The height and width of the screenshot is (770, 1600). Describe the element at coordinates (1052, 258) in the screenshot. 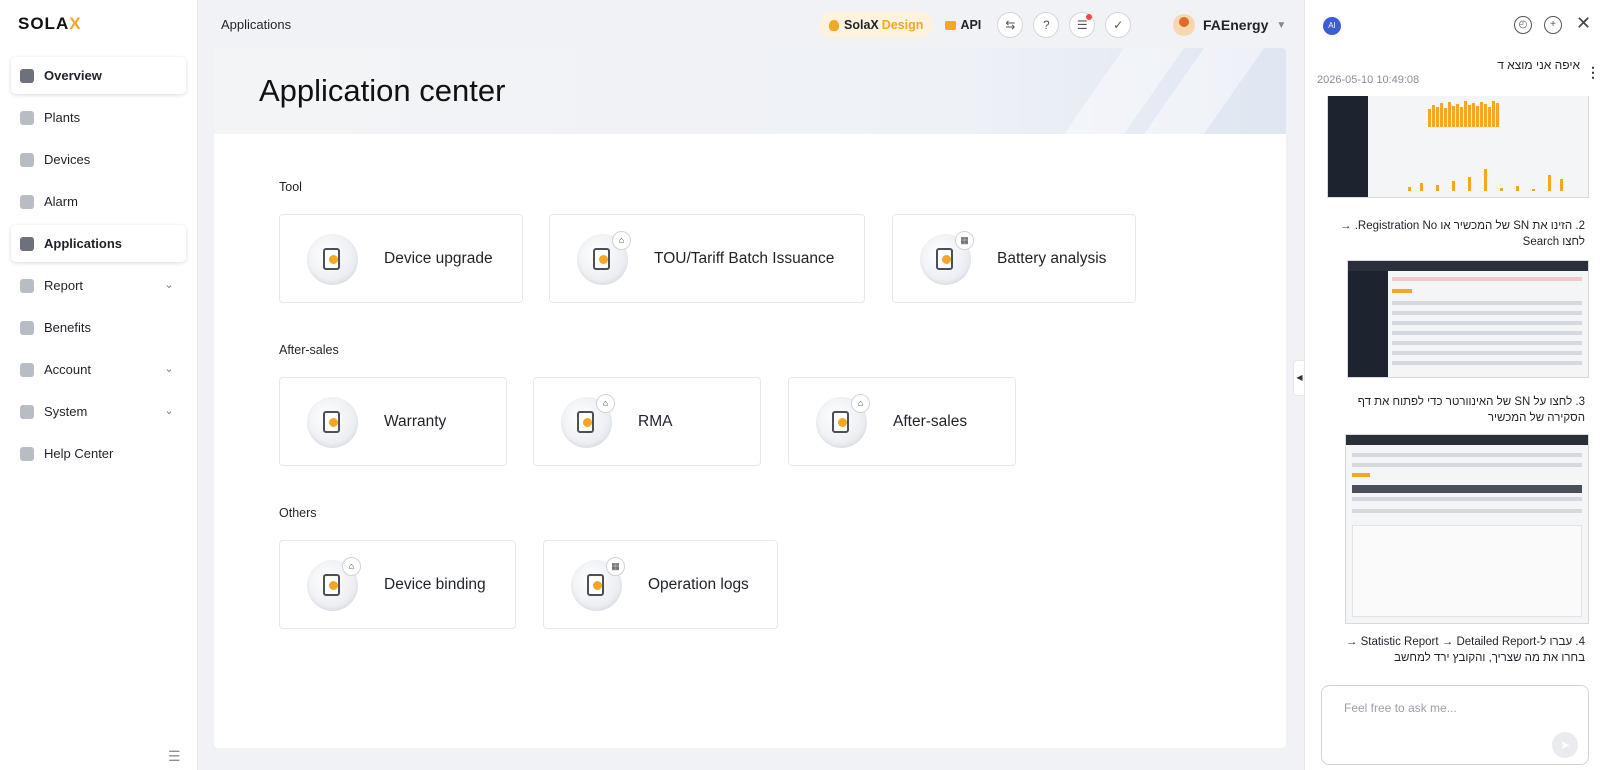

I see `app-card-label: Battery analysis` at that location.